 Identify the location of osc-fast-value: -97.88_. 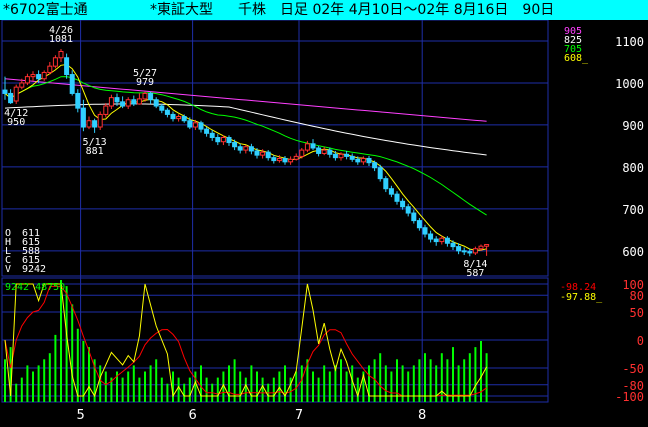
(581, 297).